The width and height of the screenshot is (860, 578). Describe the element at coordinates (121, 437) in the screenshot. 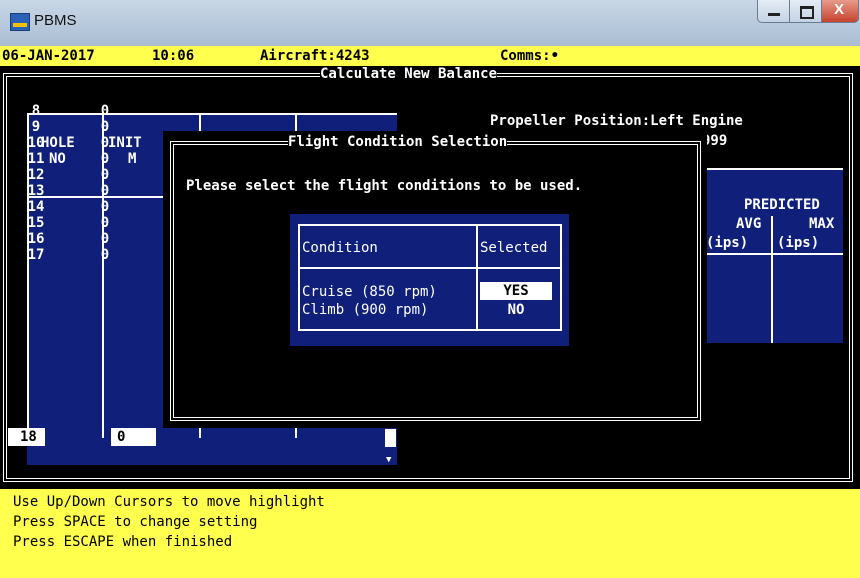

I see `highlighted-init-value: 0` at that location.